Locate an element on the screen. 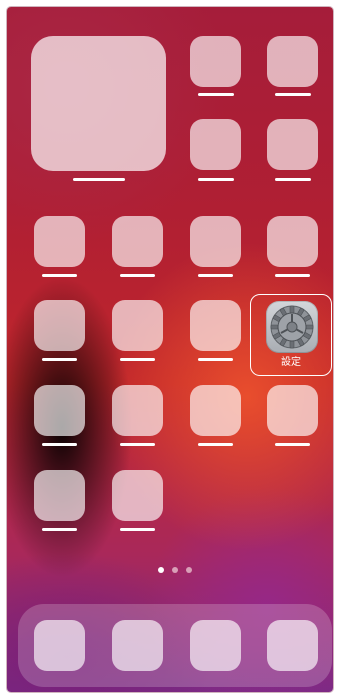 The image size is (347, 699). widget is located at coordinates (98, 103).